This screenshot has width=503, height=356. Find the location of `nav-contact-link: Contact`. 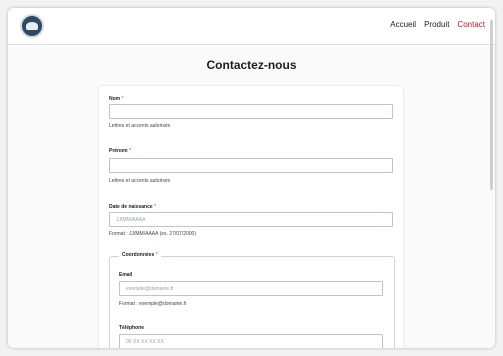

nav-contact-link: Contact is located at coordinates (471, 24).